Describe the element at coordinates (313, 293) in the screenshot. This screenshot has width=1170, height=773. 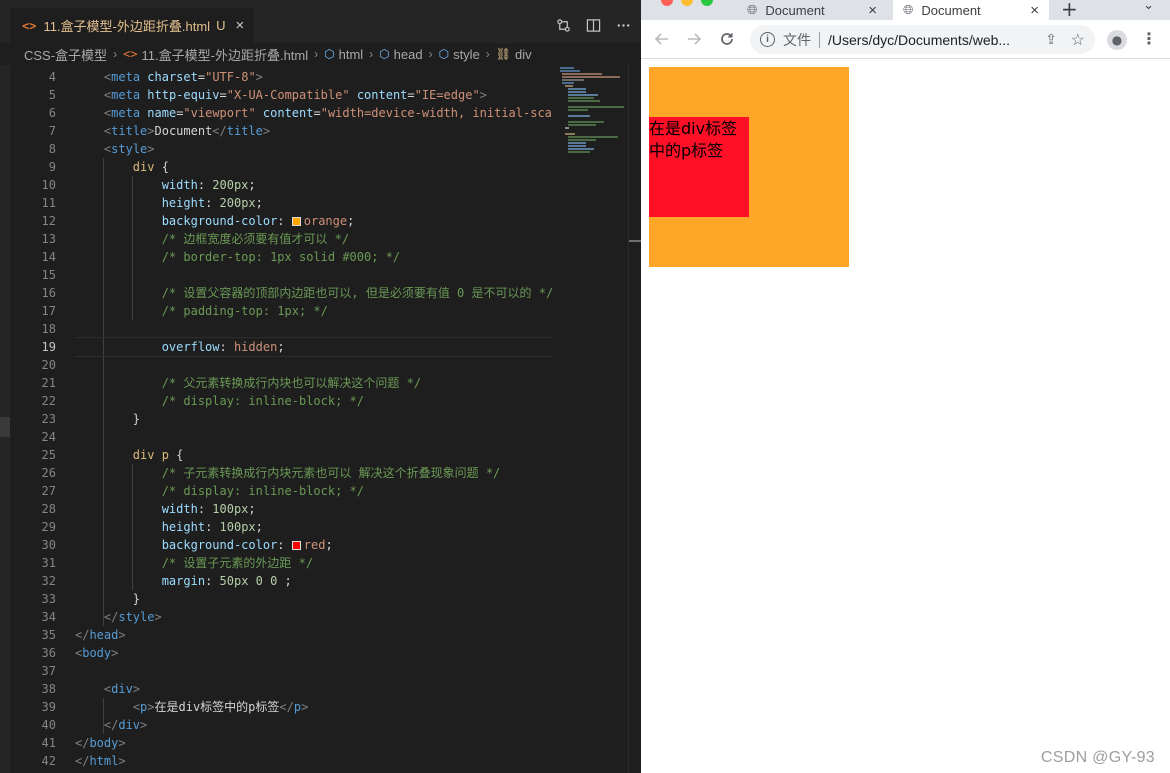
I see `code-line: /* 设置父容器的顶部内边距也可以, 但是必须要有值 0 是不可以的 */` at that location.